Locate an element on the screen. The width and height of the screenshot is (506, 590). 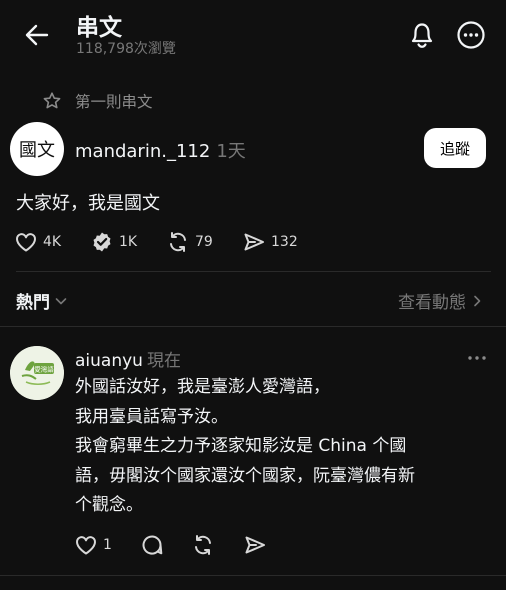
like-count: 4K is located at coordinates (52, 242).